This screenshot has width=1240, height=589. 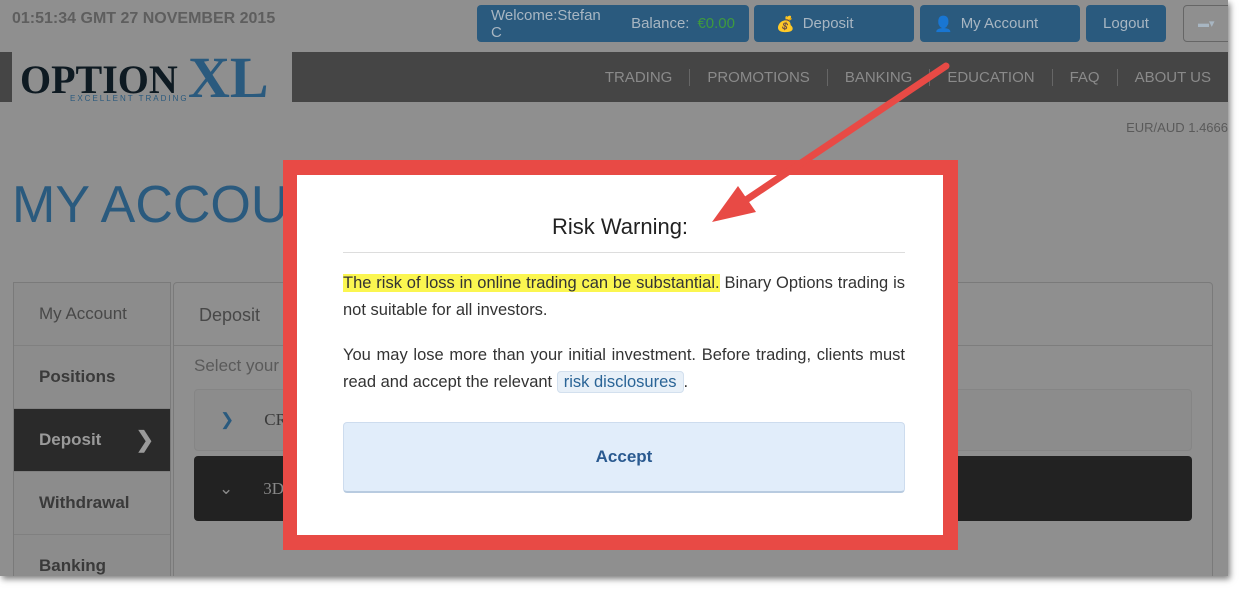 What do you see at coordinates (831, 142) in the screenshot?
I see `annotation-arrow-icon` at bounding box center [831, 142].